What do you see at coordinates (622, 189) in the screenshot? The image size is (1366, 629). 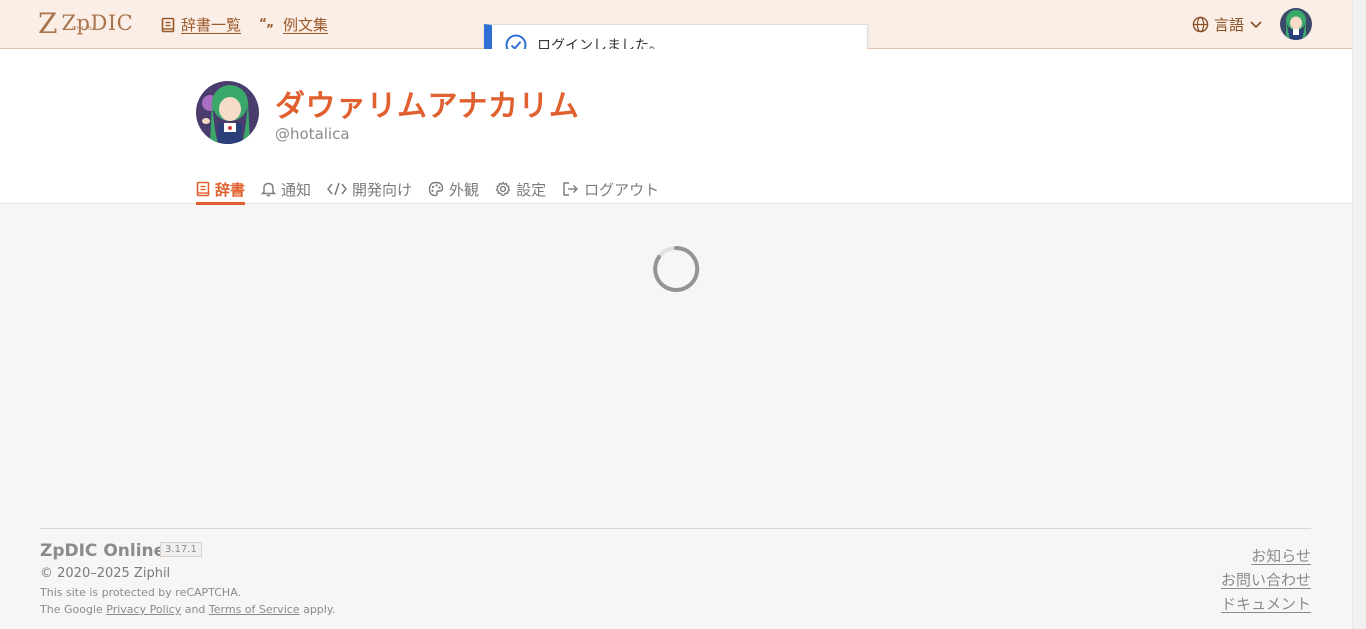 I see `tab-logout-label: ログアウト` at bounding box center [622, 189].